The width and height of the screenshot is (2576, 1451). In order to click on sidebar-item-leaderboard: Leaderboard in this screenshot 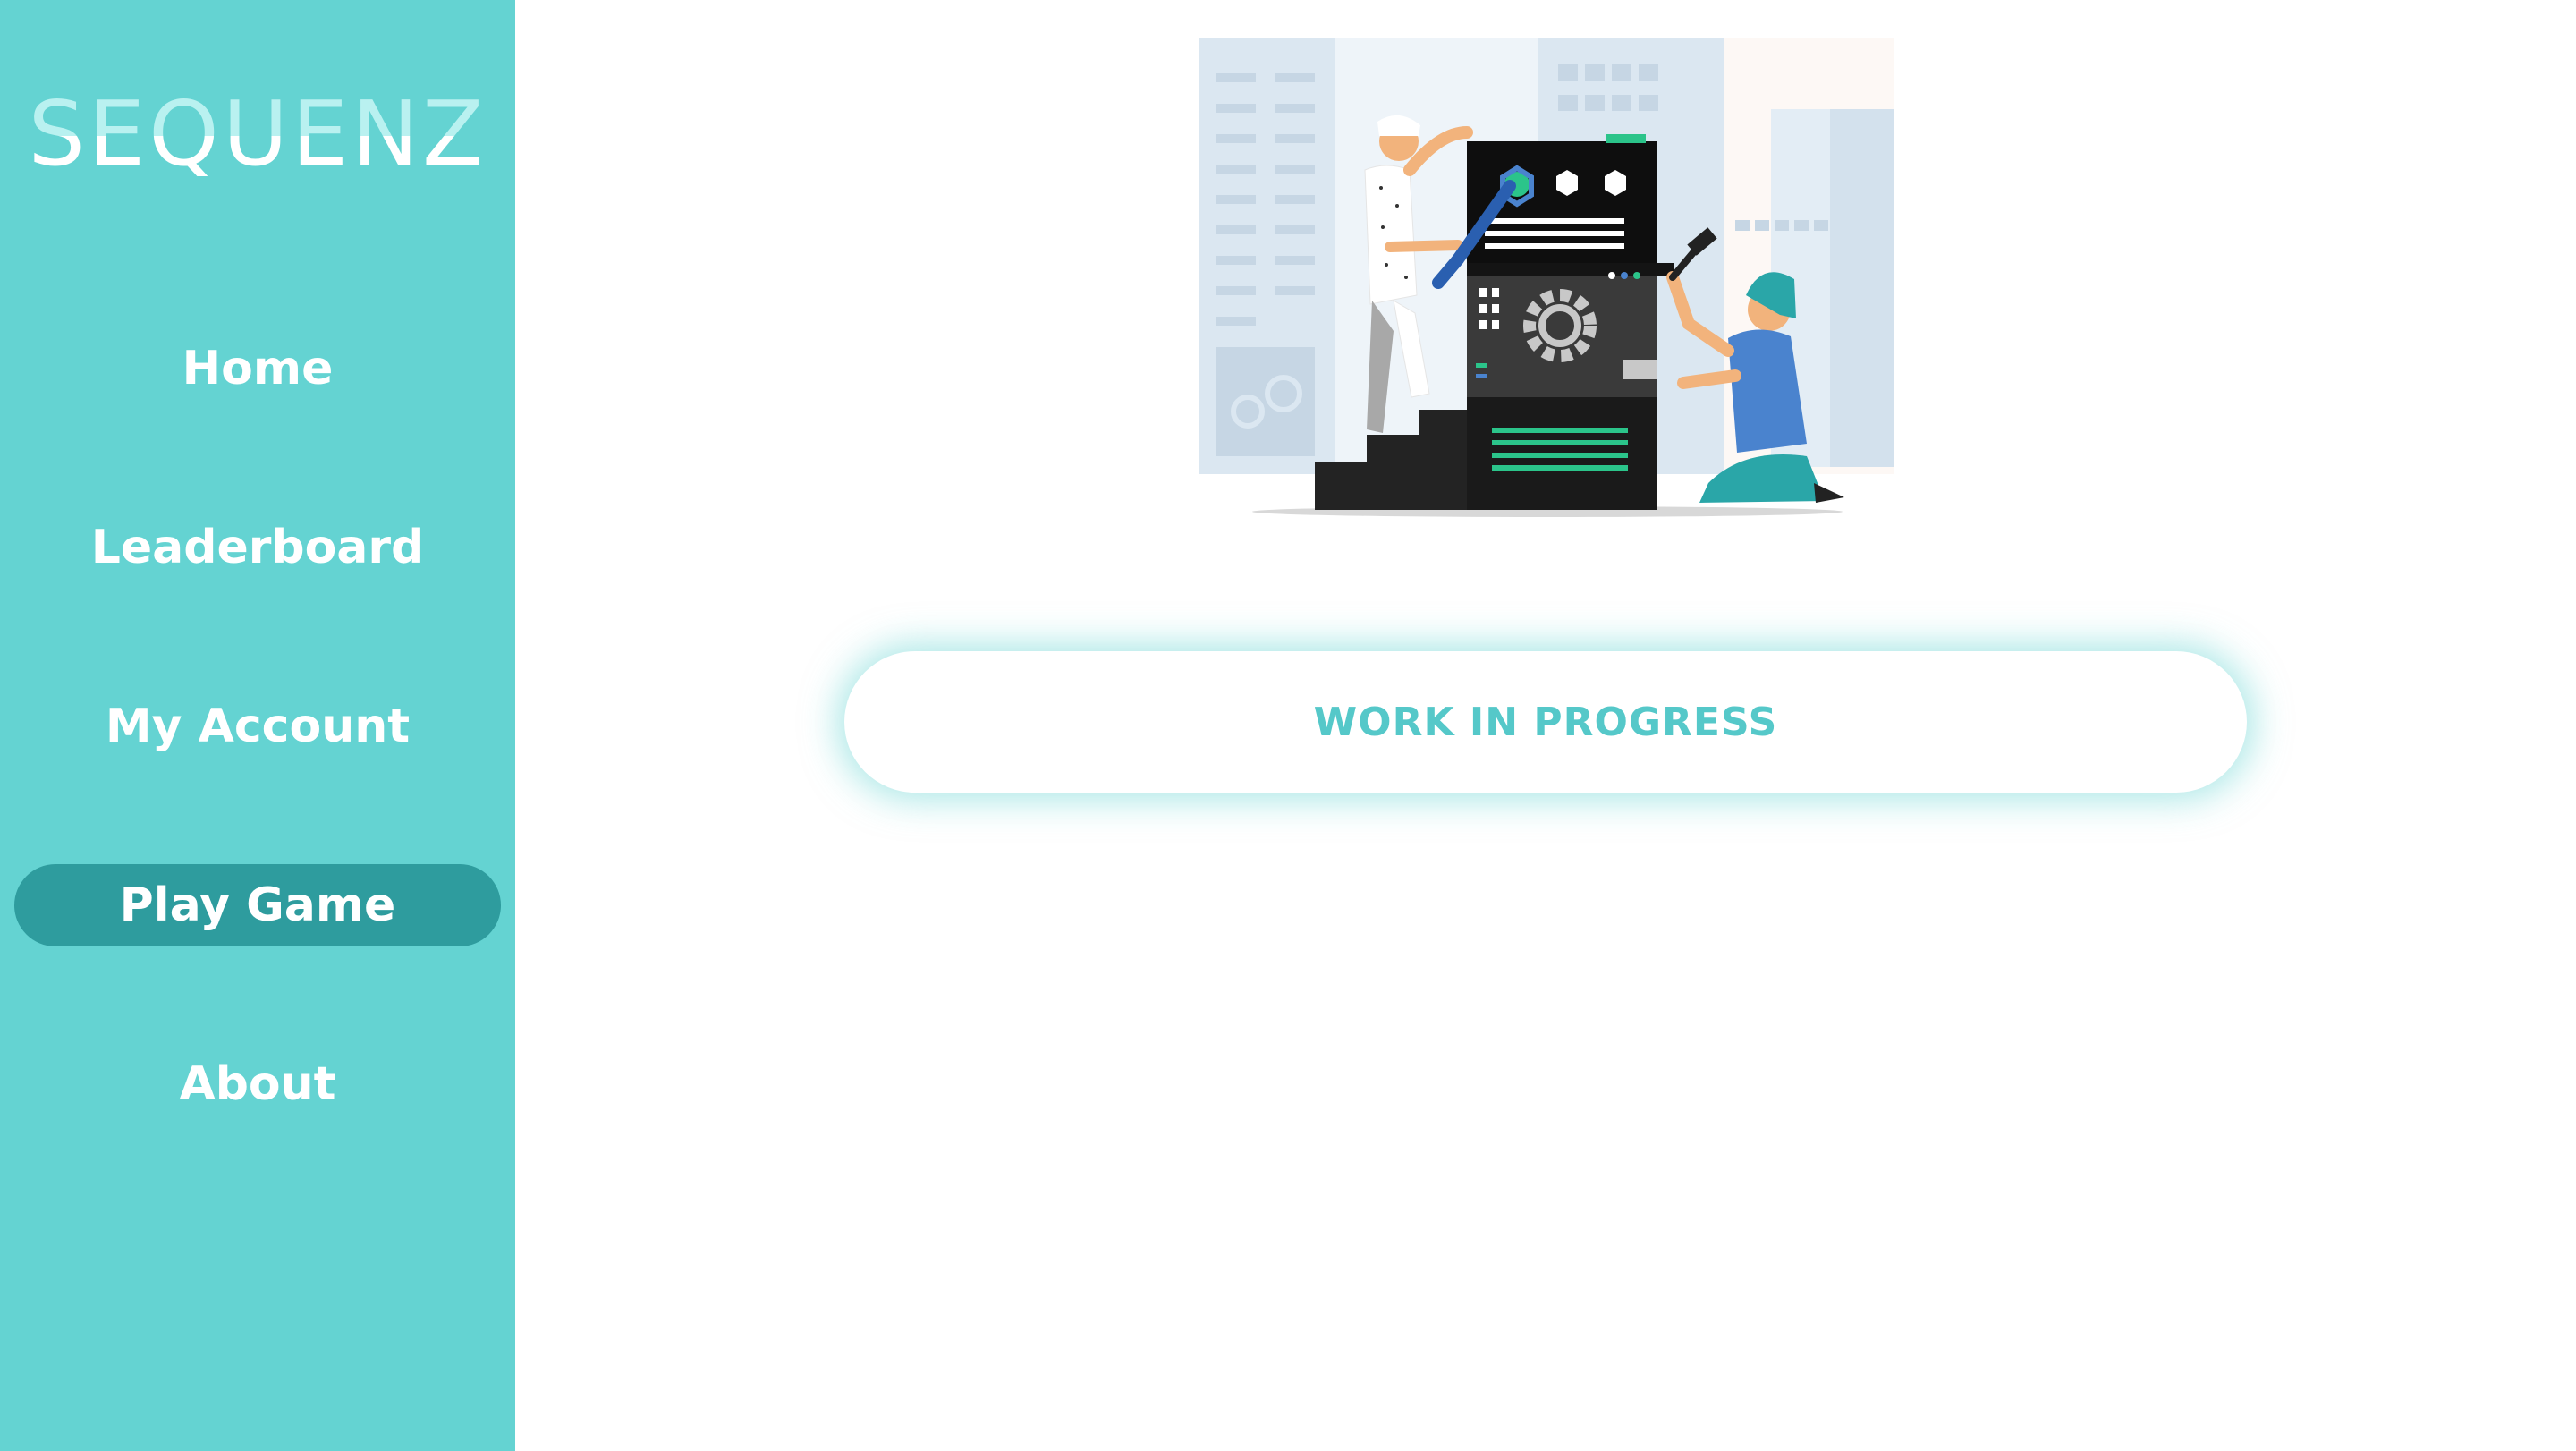, I will do `click(257, 547)`.